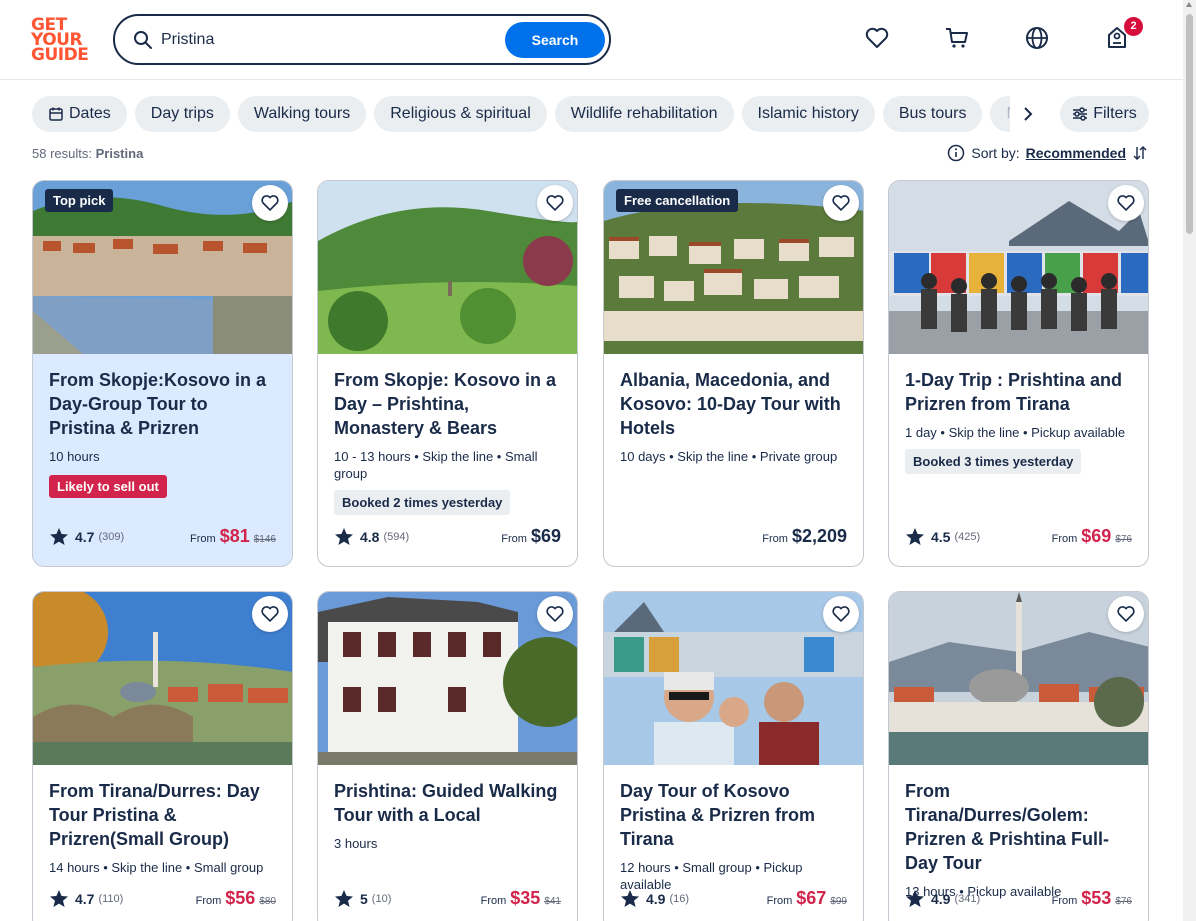 The width and height of the screenshot is (1196, 921). Describe the element at coordinates (87, 153) in the screenshot. I see `results-summary: 58 results: Pristina` at that location.